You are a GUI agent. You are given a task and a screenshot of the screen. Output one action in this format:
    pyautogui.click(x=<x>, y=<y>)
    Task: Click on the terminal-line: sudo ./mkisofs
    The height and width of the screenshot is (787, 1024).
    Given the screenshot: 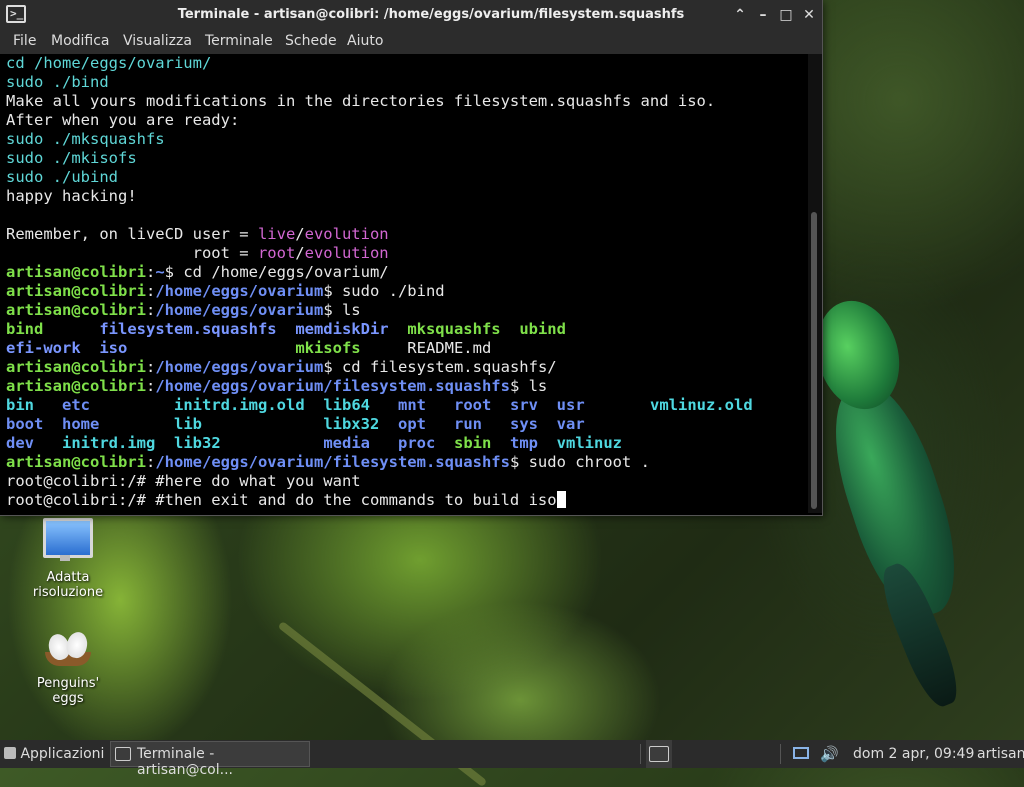 What is the action you would take?
    pyautogui.click(x=71, y=158)
    